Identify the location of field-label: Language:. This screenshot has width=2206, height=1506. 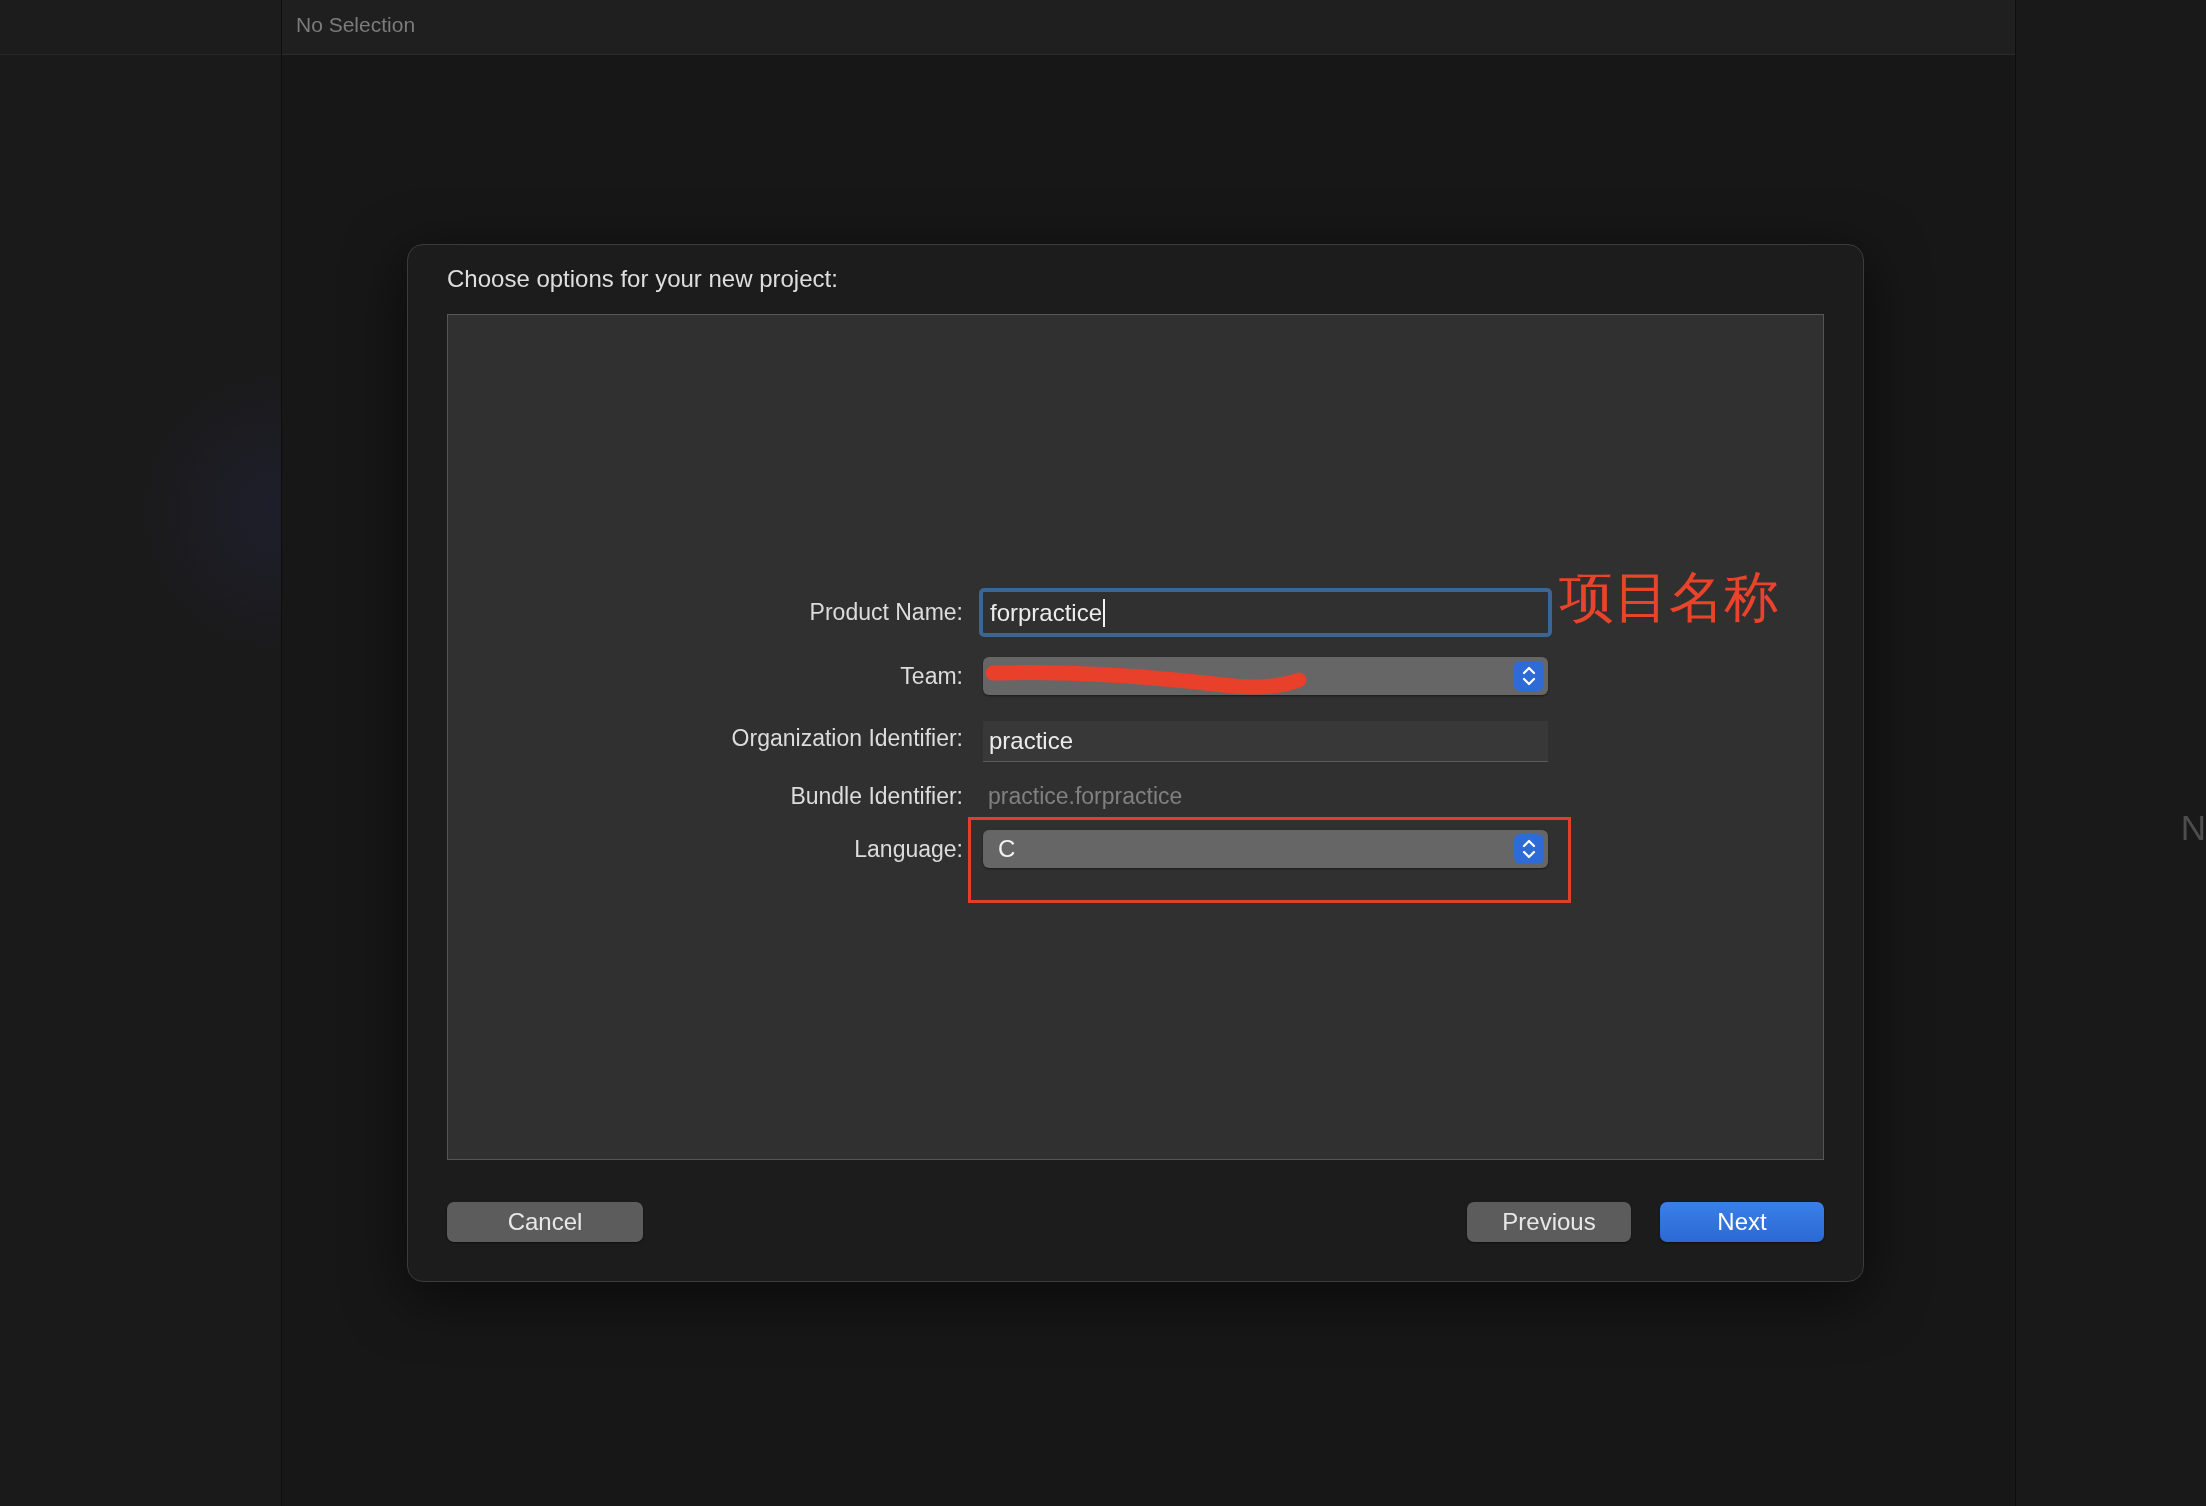
(908, 849).